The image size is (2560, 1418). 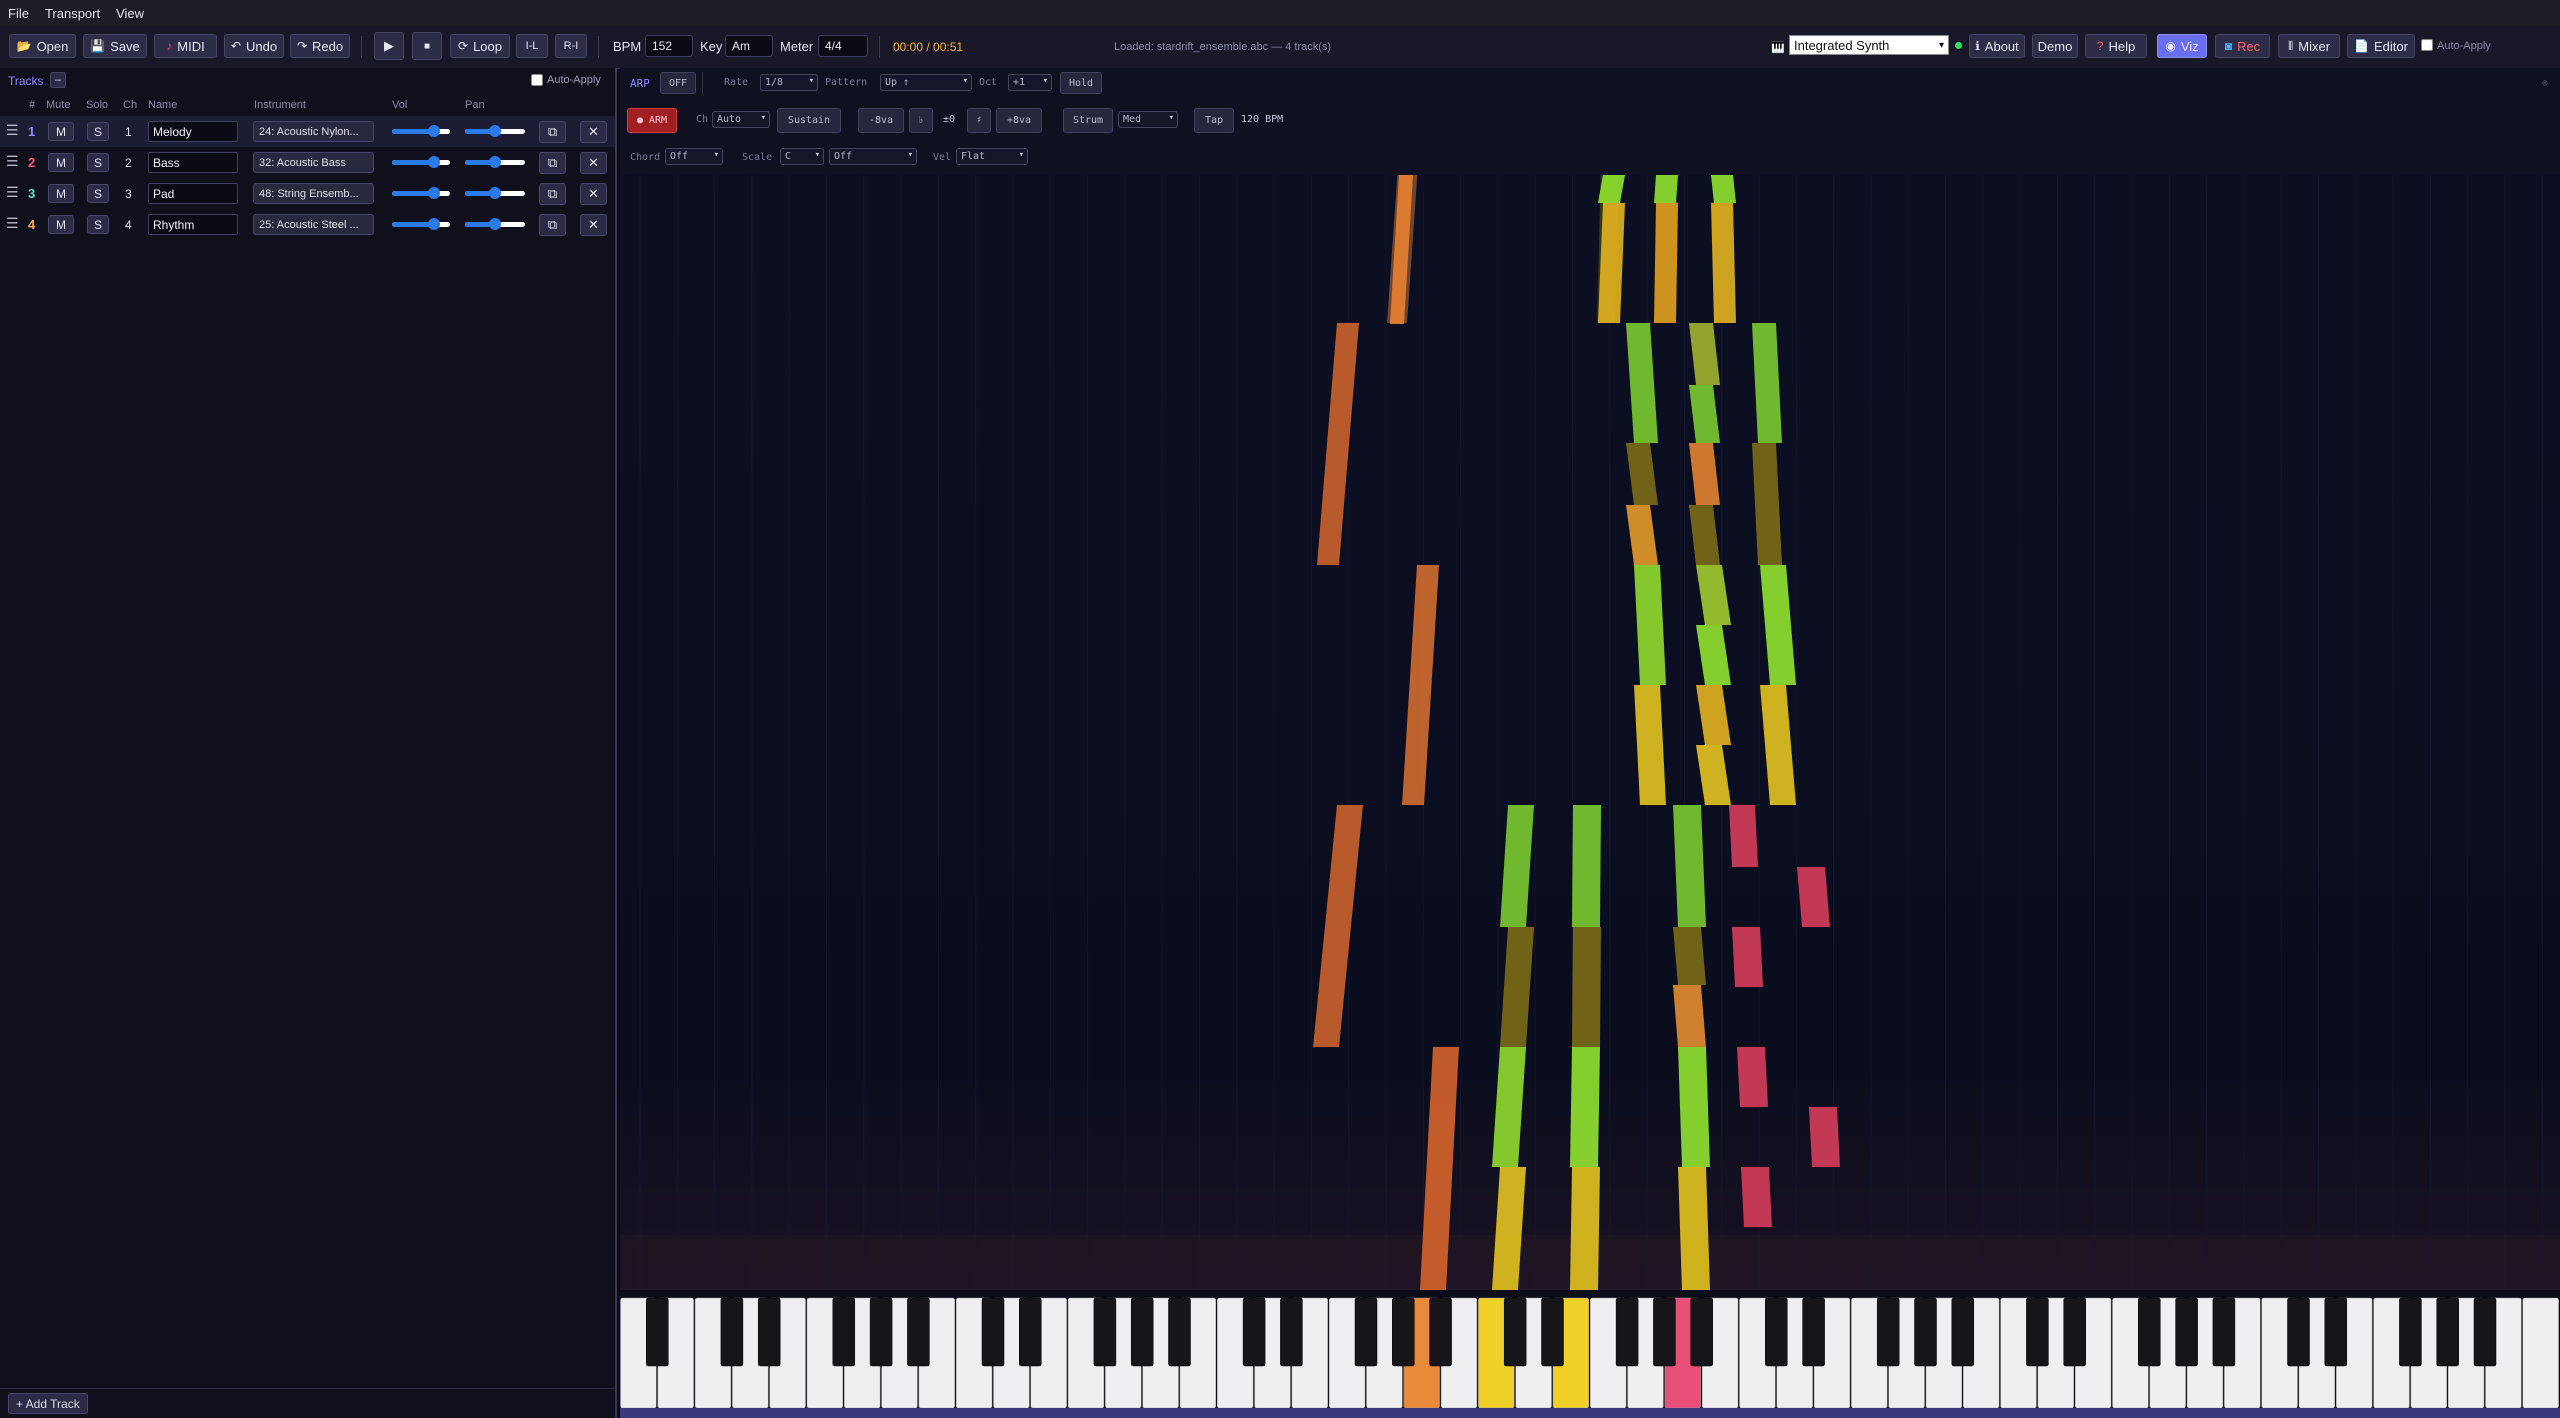 What do you see at coordinates (881, 120) in the screenshot?
I see `octave-down-button: -8va` at bounding box center [881, 120].